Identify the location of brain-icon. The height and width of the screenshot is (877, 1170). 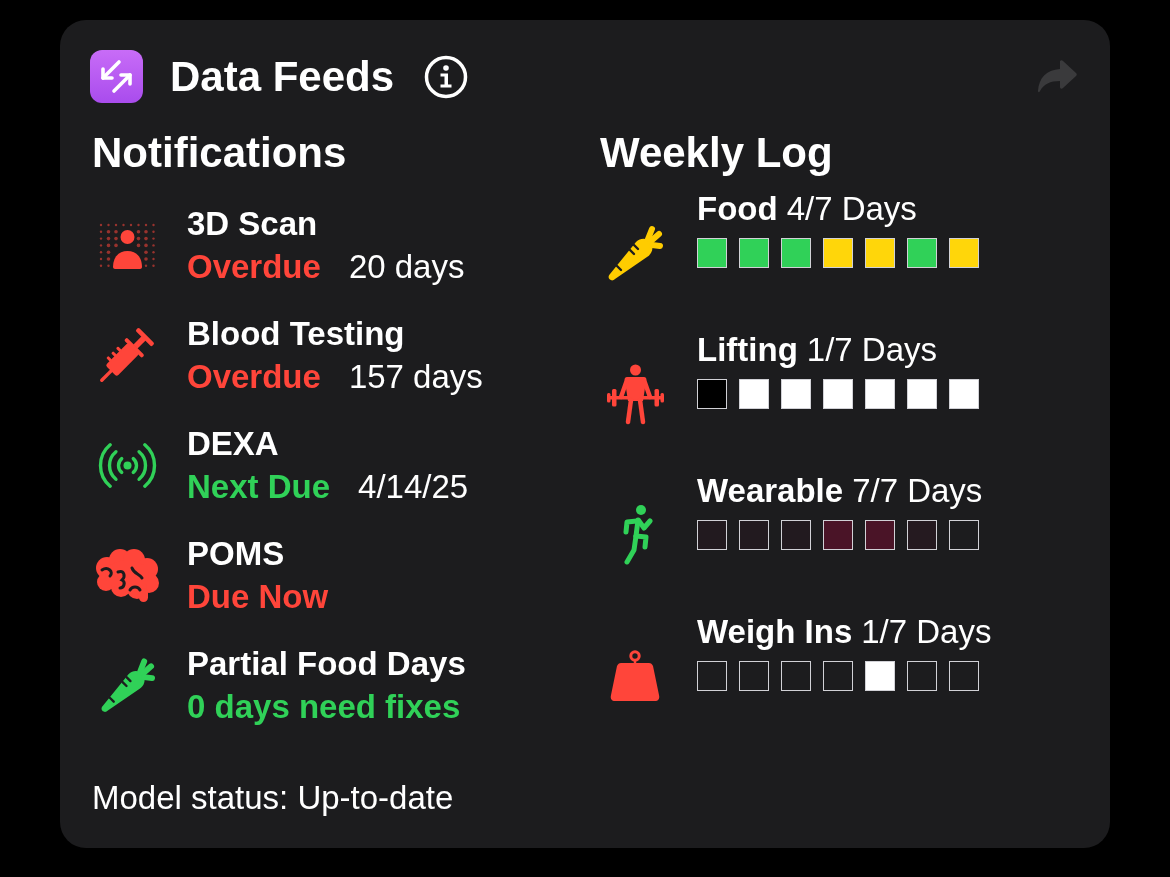
(127, 575).